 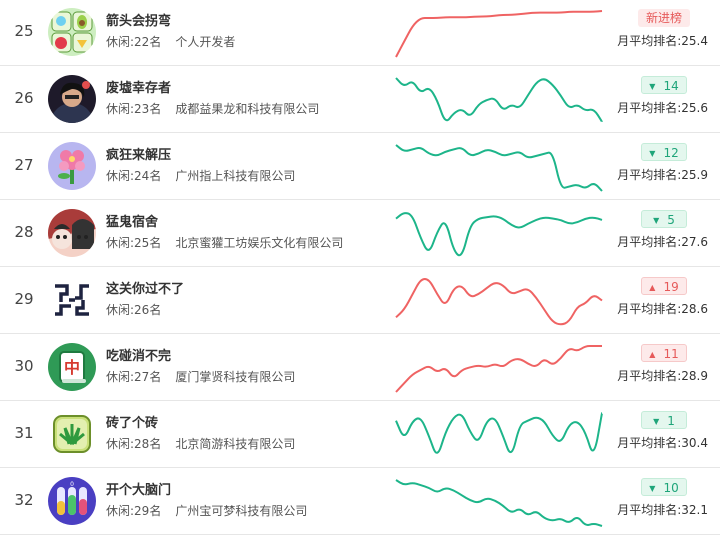 I want to click on ranking-row-29: 29 这关你过不了 休闲:26名 ▲ 19 月平均排名:28.6, so click(x=360, y=300).